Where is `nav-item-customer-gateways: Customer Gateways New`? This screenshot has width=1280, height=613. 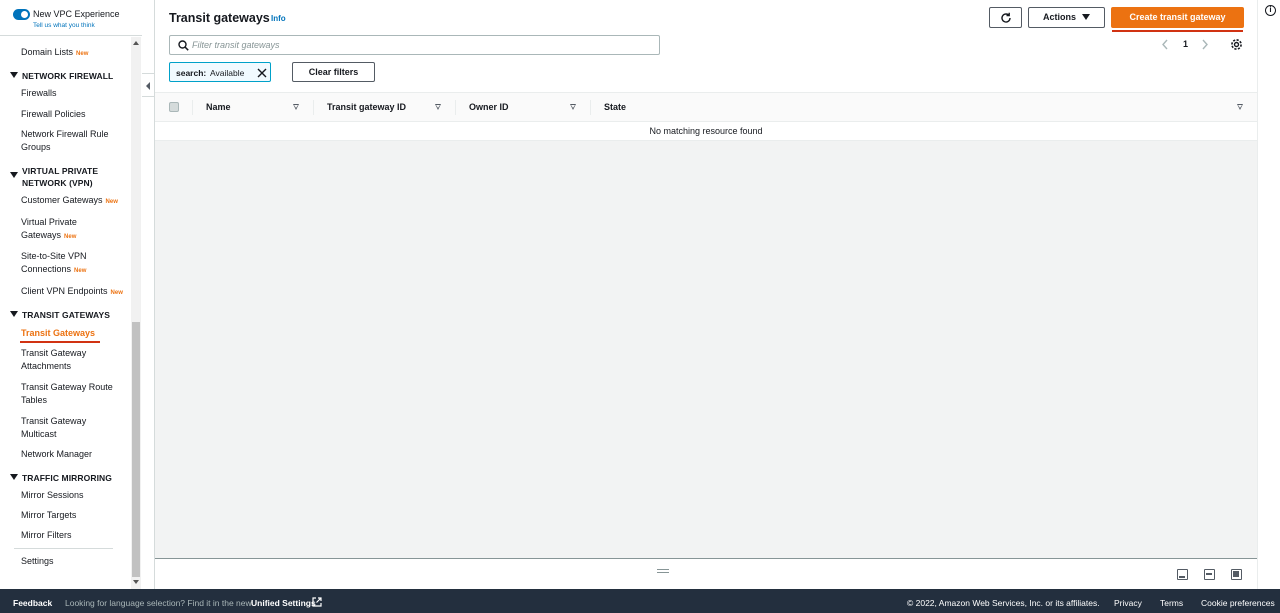 nav-item-customer-gateways: Customer Gateways New is located at coordinates (73, 201).